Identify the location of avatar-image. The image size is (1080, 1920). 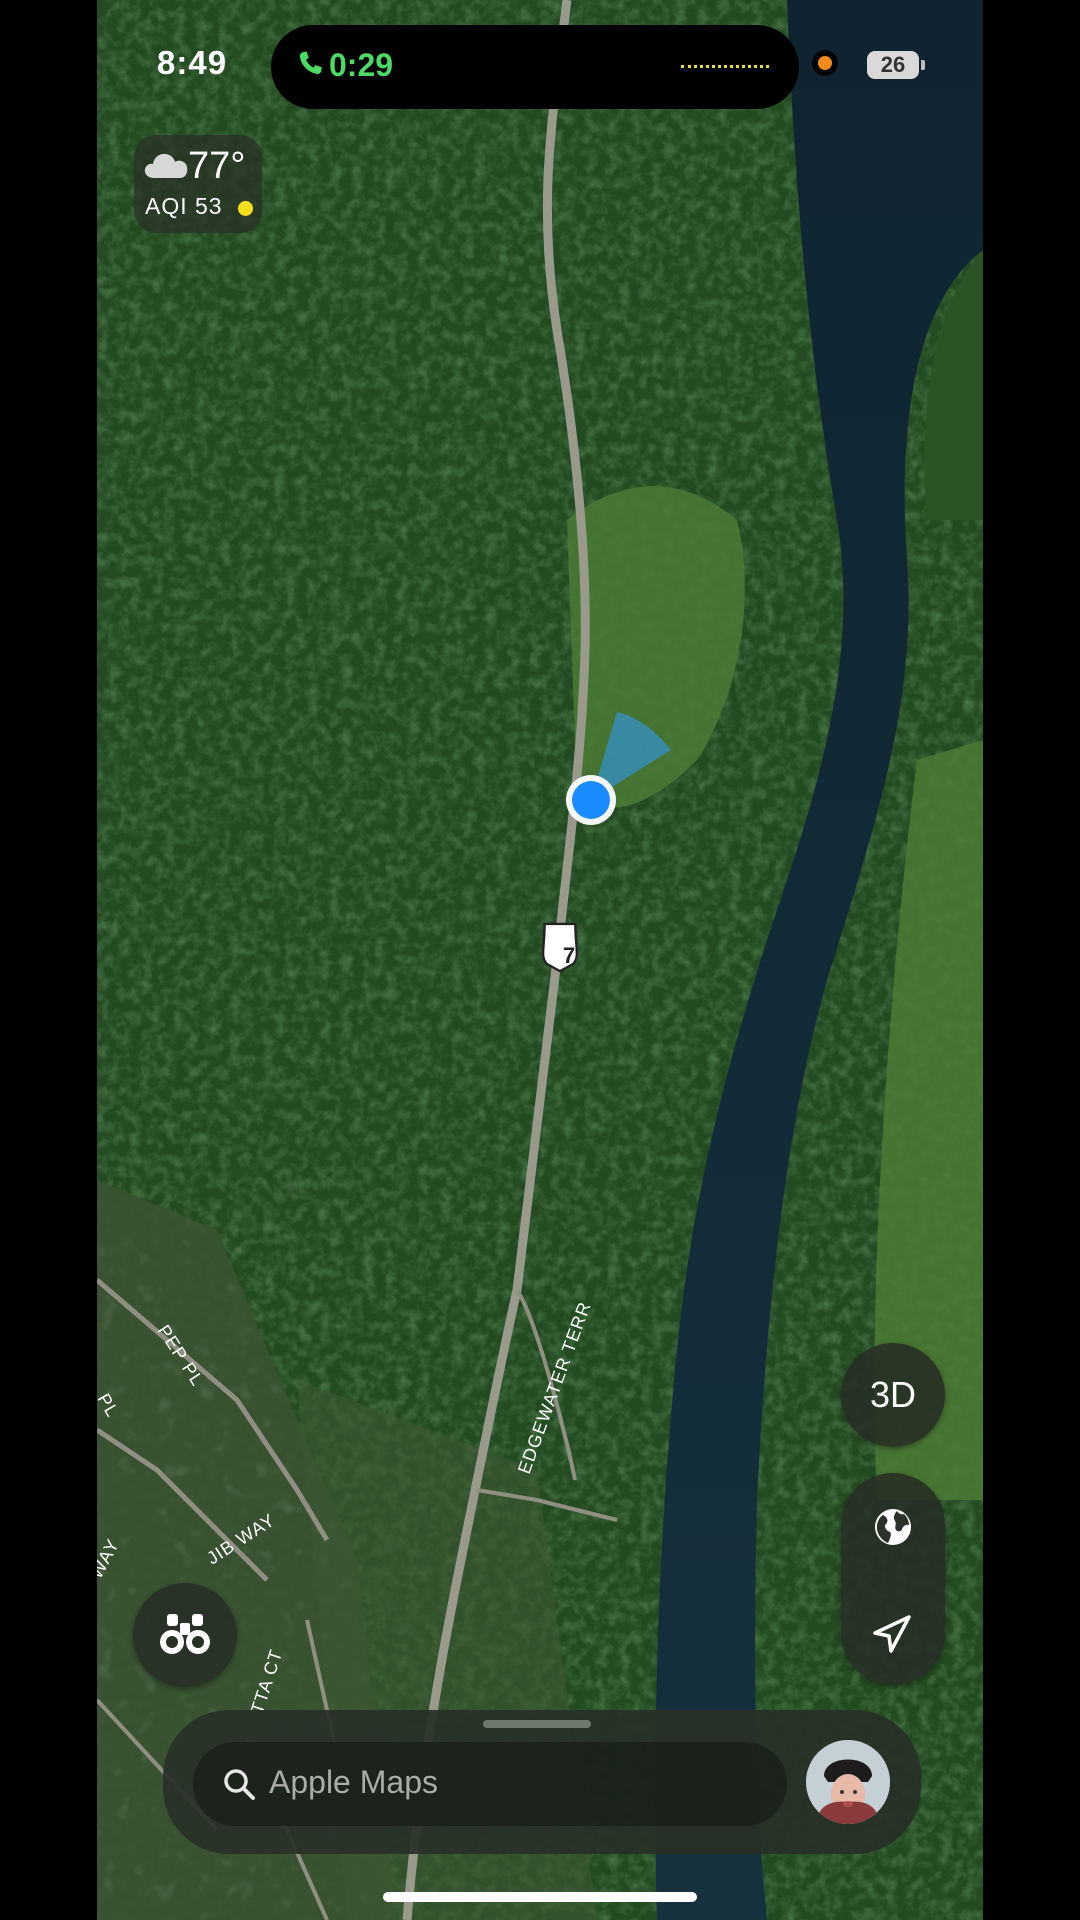
(848, 1782).